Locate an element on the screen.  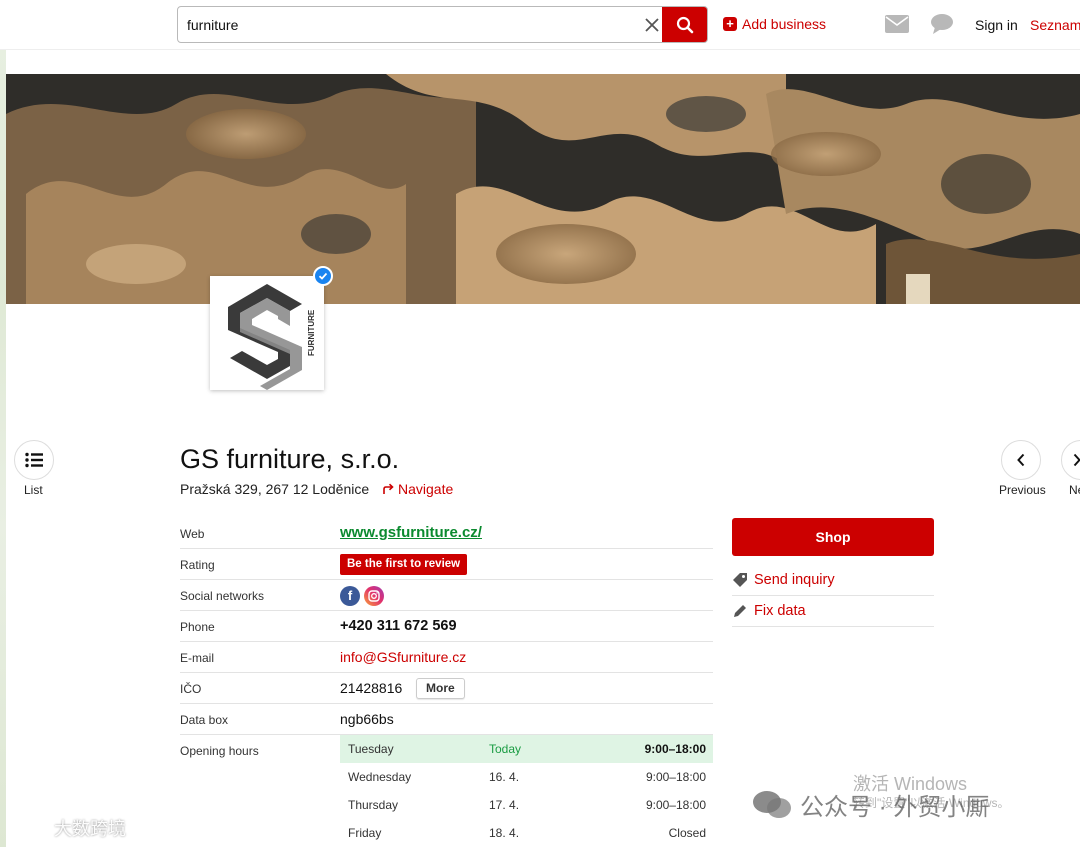
hours-date: Today is located at coordinates (505, 749).